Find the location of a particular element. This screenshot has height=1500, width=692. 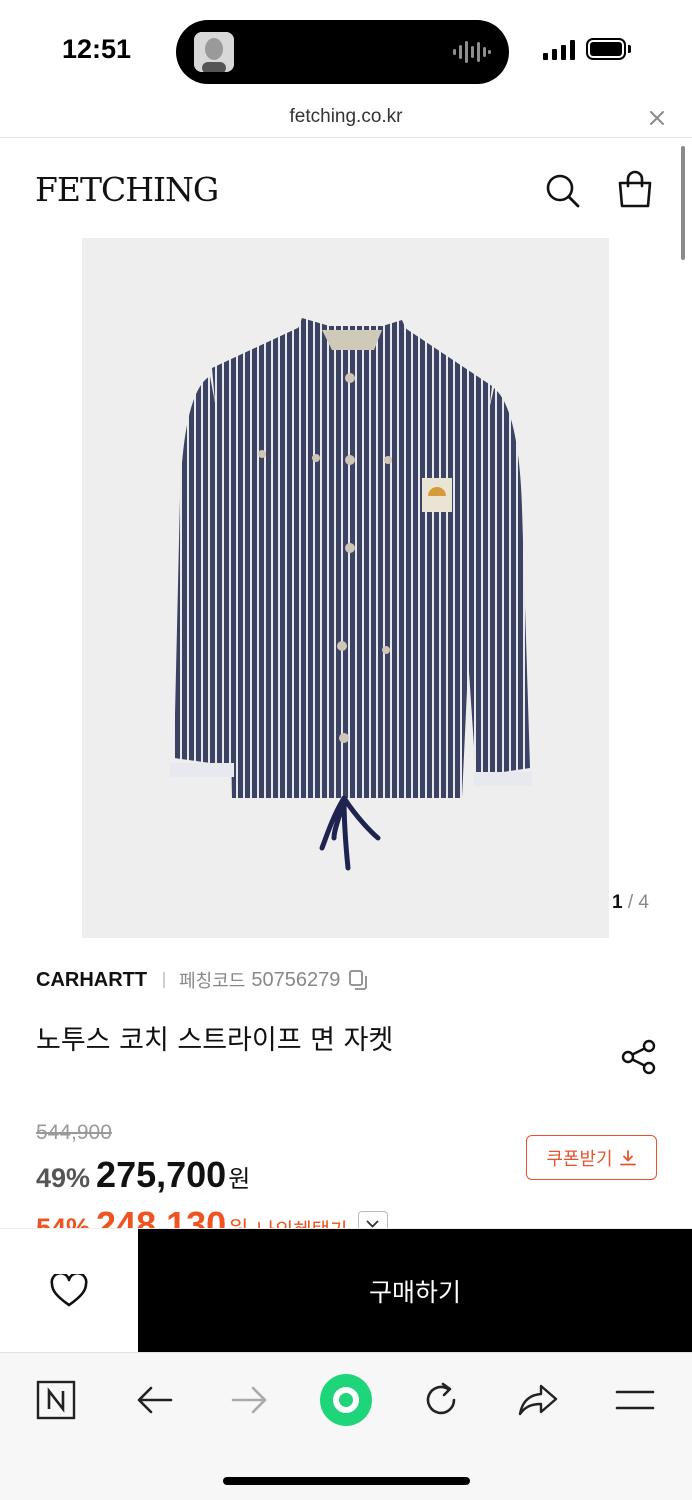

green-dot-button is located at coordinates (346, 1400).